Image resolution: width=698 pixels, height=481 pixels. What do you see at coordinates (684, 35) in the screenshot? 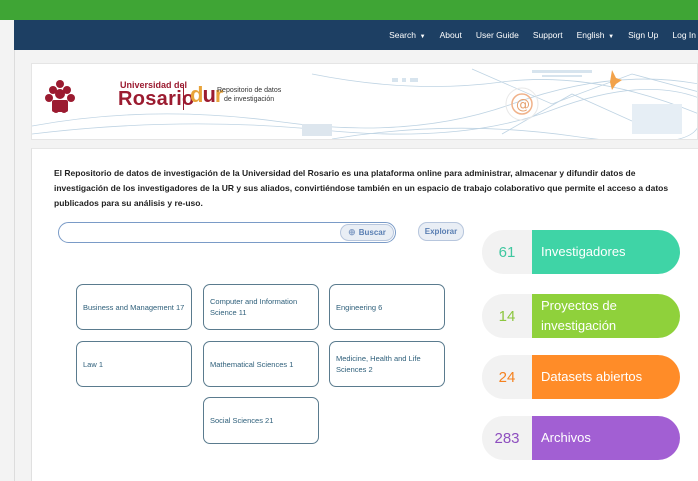
I see `nav-log-in-link: Log In` at bounding box center [684, 35].